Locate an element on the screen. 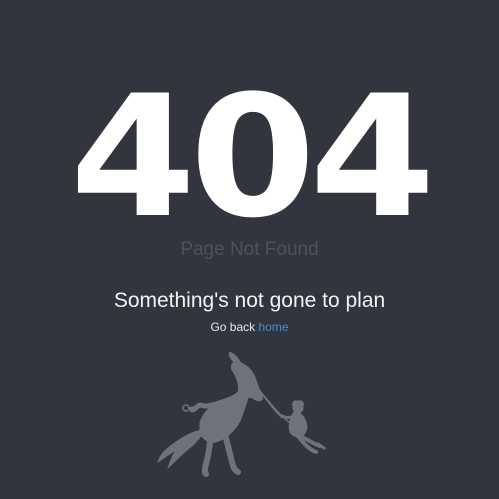 This screenshot has height=499, width=499. horse-pulling-person-icon is located at coordinates (241, 414).